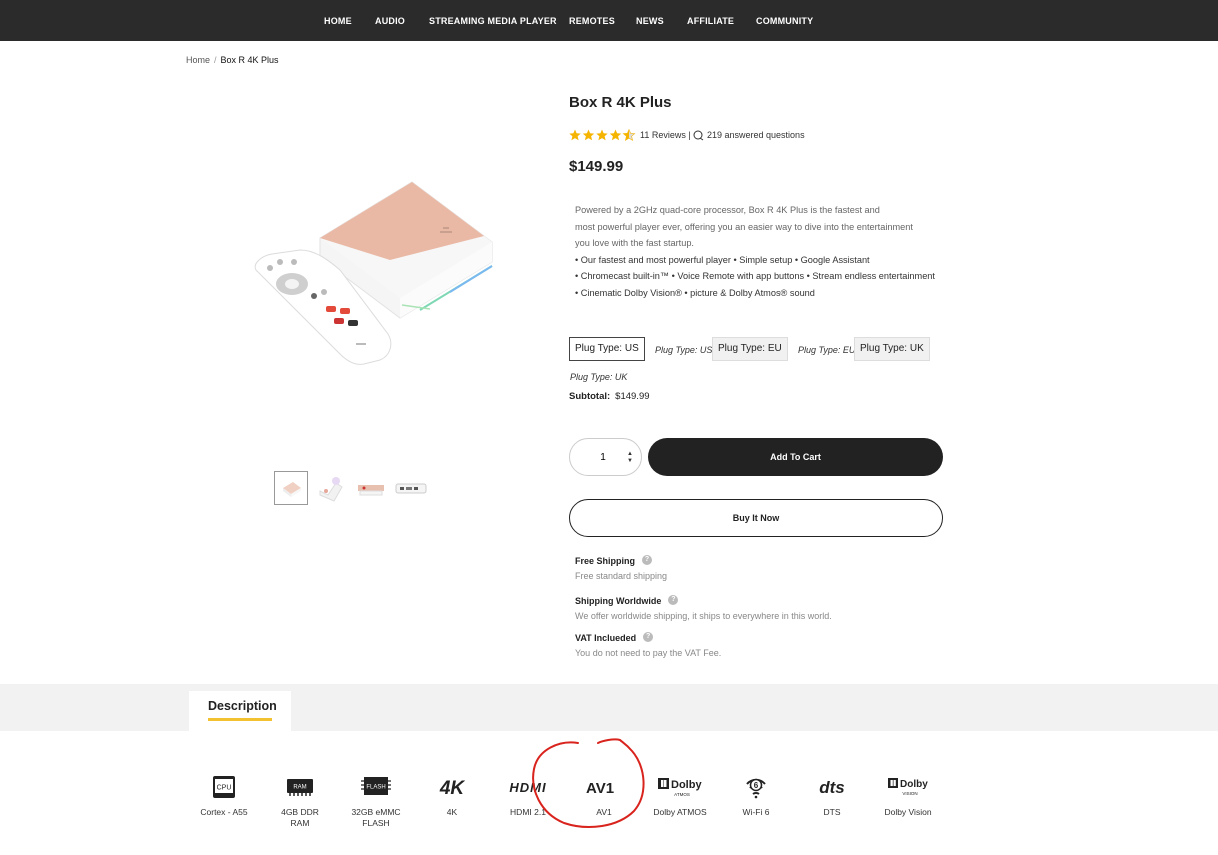 This screenshot has height=855, width=1218. What do you see at coordinates (588, 783) in the screenshot?
I see `red-circle-annotation` at bounding box center [588, 783].